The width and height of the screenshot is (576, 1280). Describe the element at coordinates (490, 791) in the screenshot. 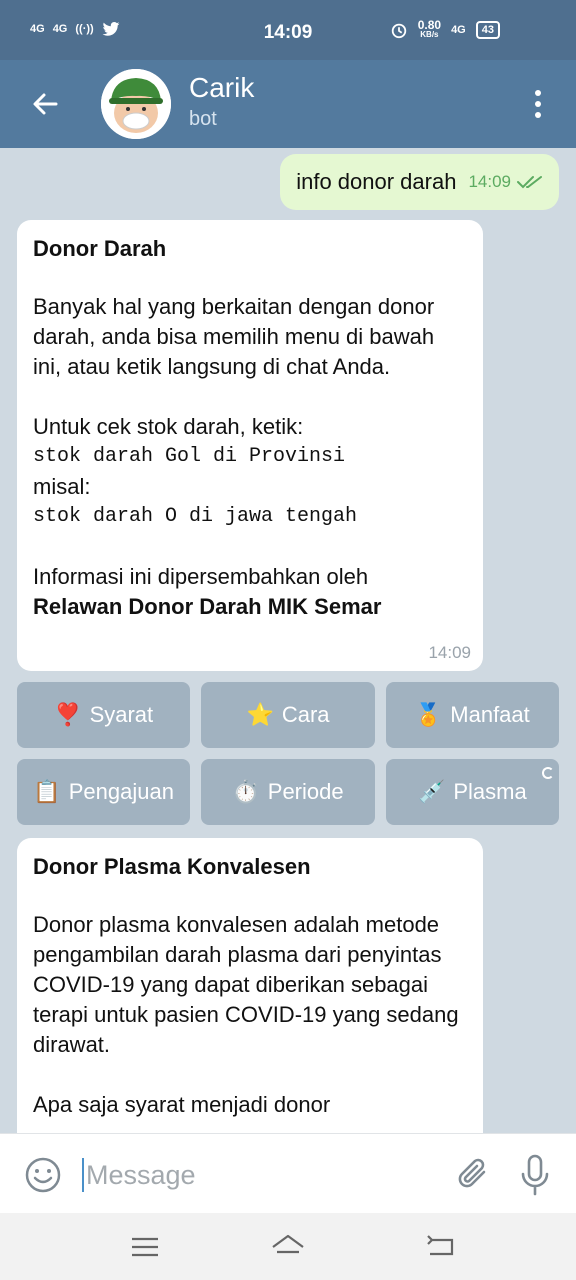

I see `keyboard-button-label: Plasma` at that location.